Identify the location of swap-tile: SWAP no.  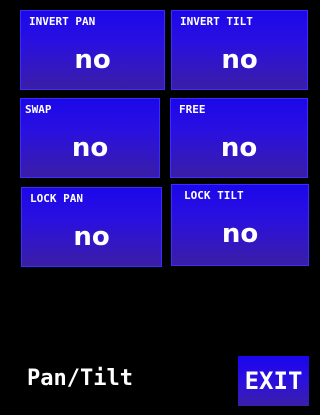
(90, 138).